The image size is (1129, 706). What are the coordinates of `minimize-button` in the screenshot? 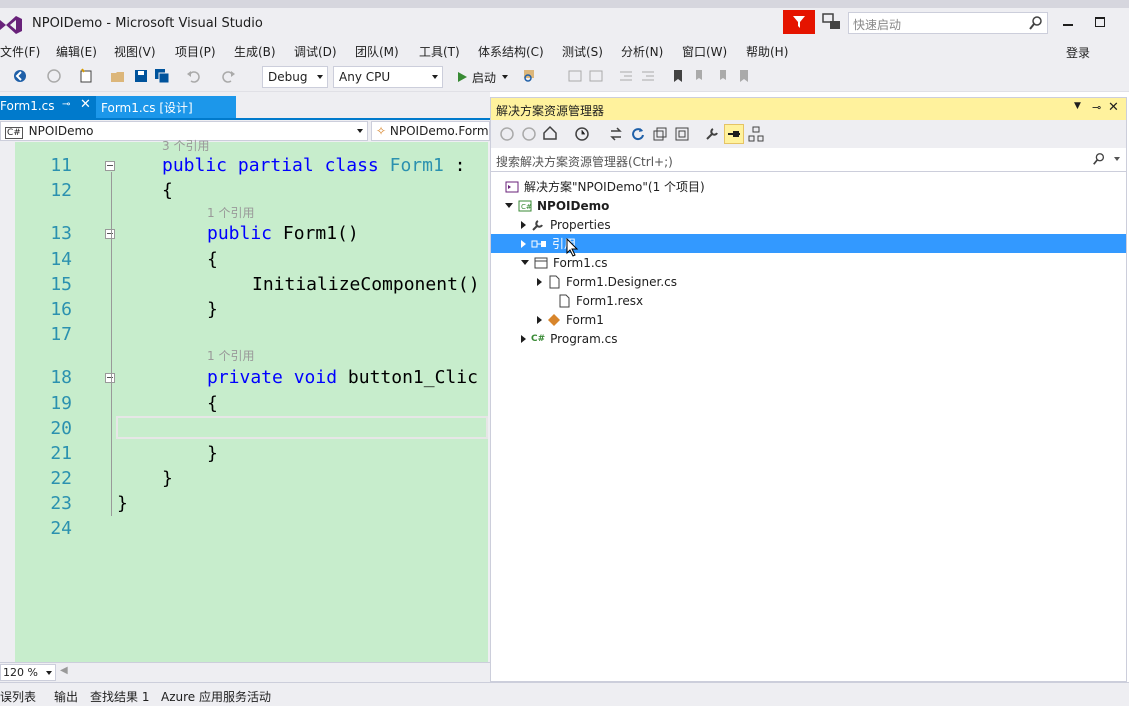 It's located at (1068, 22).